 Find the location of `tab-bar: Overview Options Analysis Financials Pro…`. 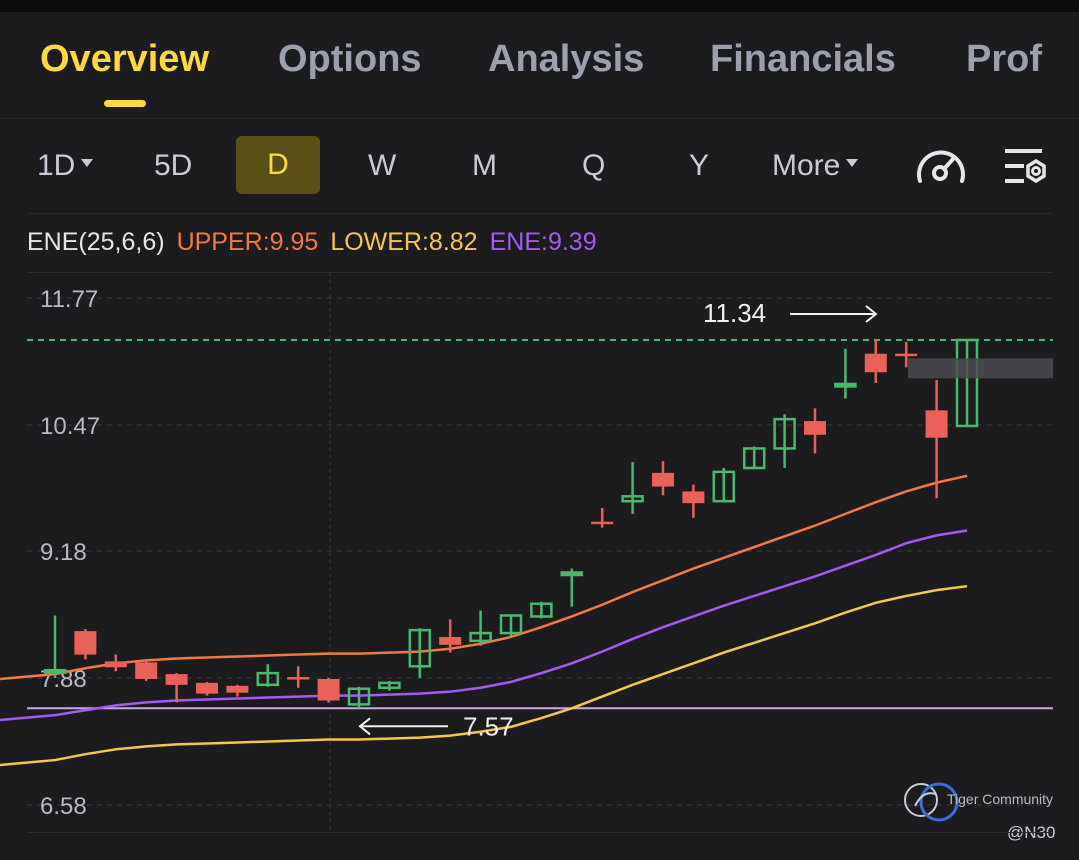

tab-bar: Overview Options Analysis Financials Pro… is located at coordinates (539, 65).